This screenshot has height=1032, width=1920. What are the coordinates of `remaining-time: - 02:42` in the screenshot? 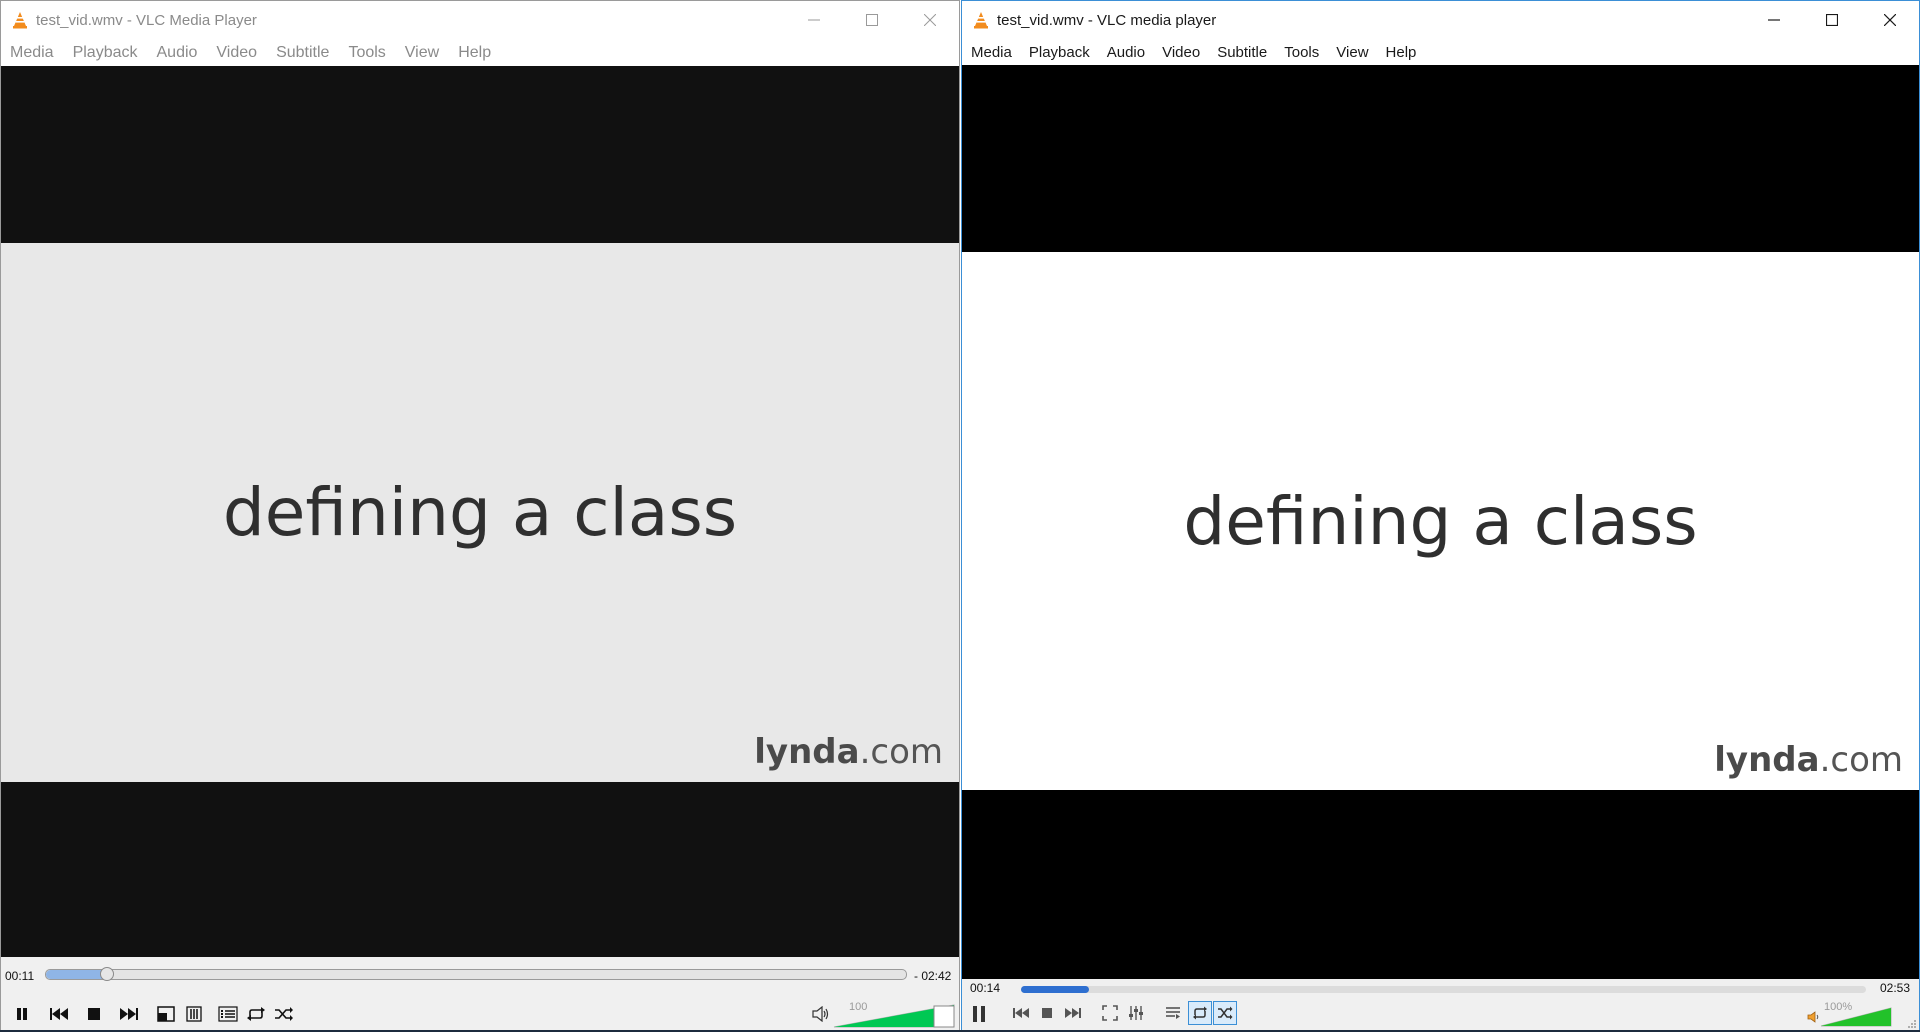 It's located at (932, 976).